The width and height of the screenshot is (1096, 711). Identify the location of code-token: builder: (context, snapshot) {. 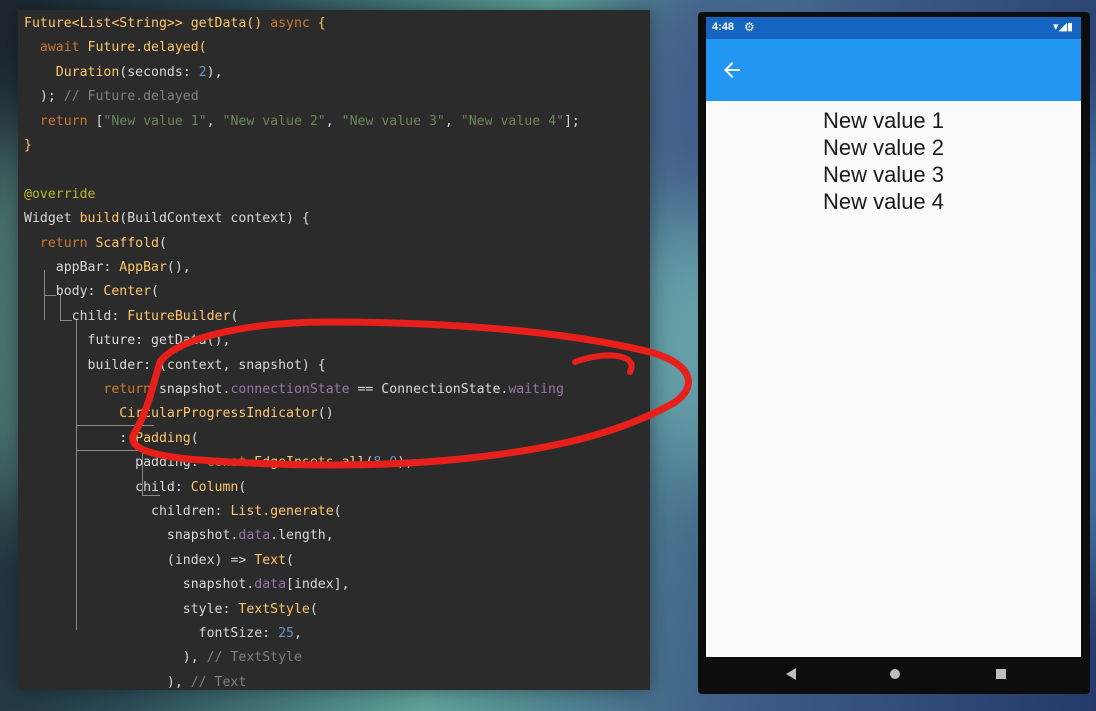
(175, 365).